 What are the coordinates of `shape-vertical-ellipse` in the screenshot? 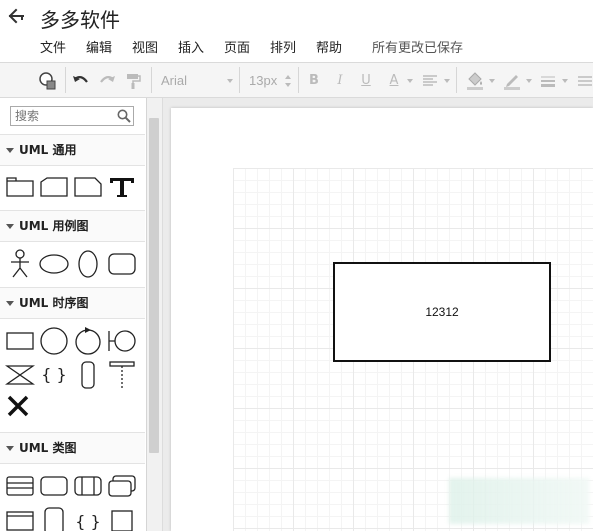 It's located at (88, 264).